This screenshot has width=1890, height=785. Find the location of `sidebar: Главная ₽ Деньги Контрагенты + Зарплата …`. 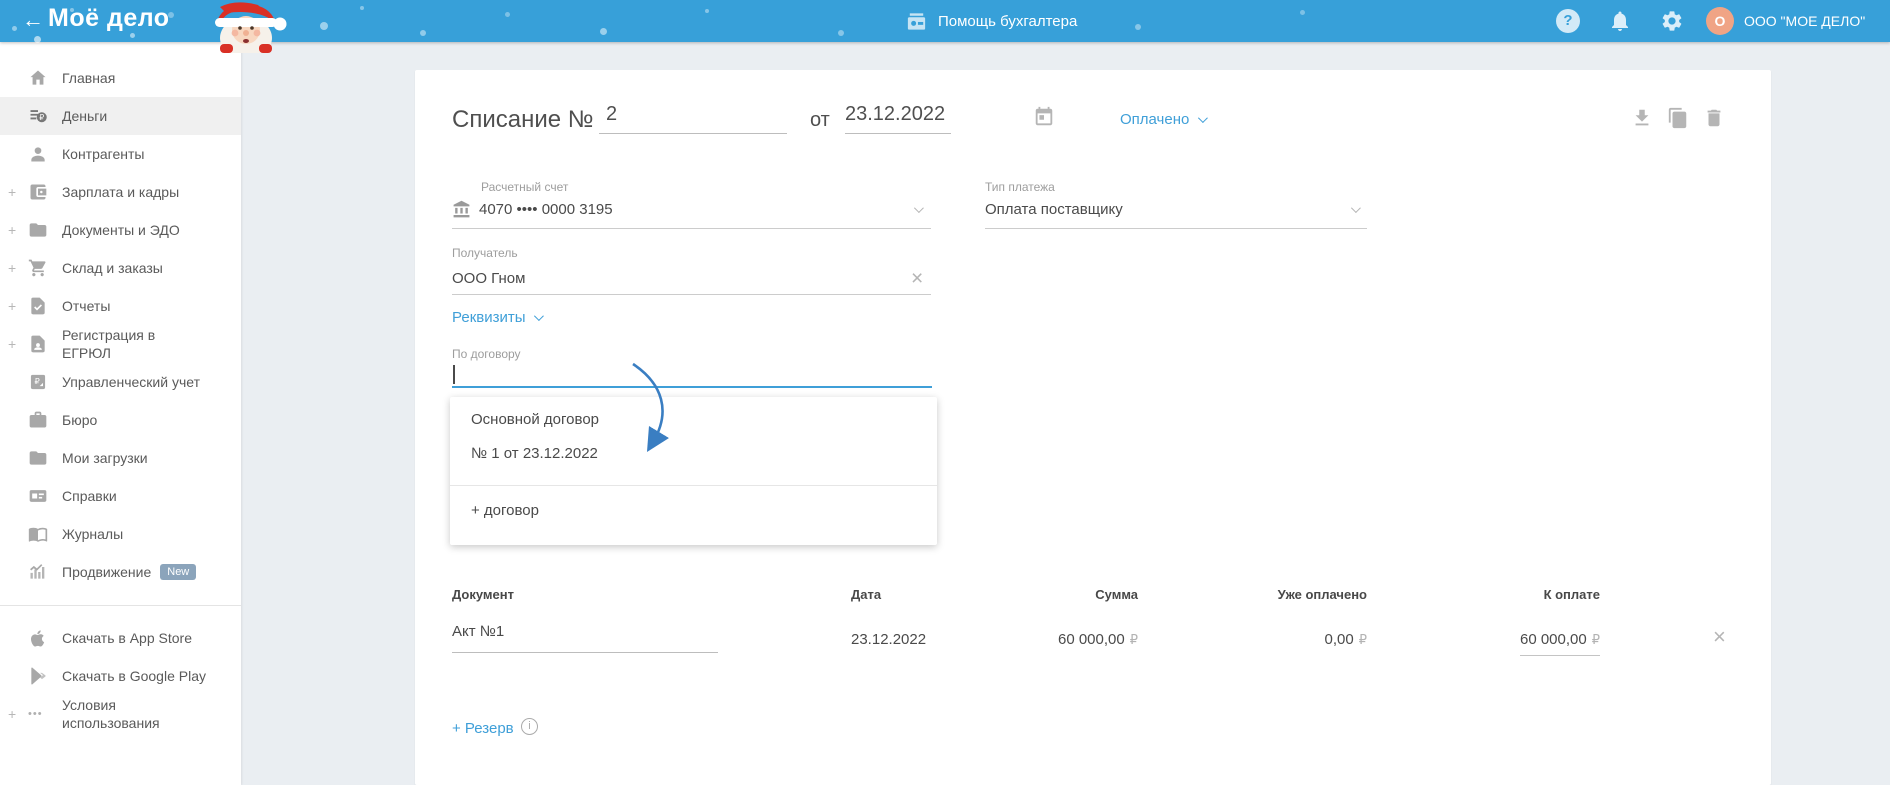

sidebar: Главная ₽ Деньги Контрагенты + Зарплата … is located at coordinates (120, 413).